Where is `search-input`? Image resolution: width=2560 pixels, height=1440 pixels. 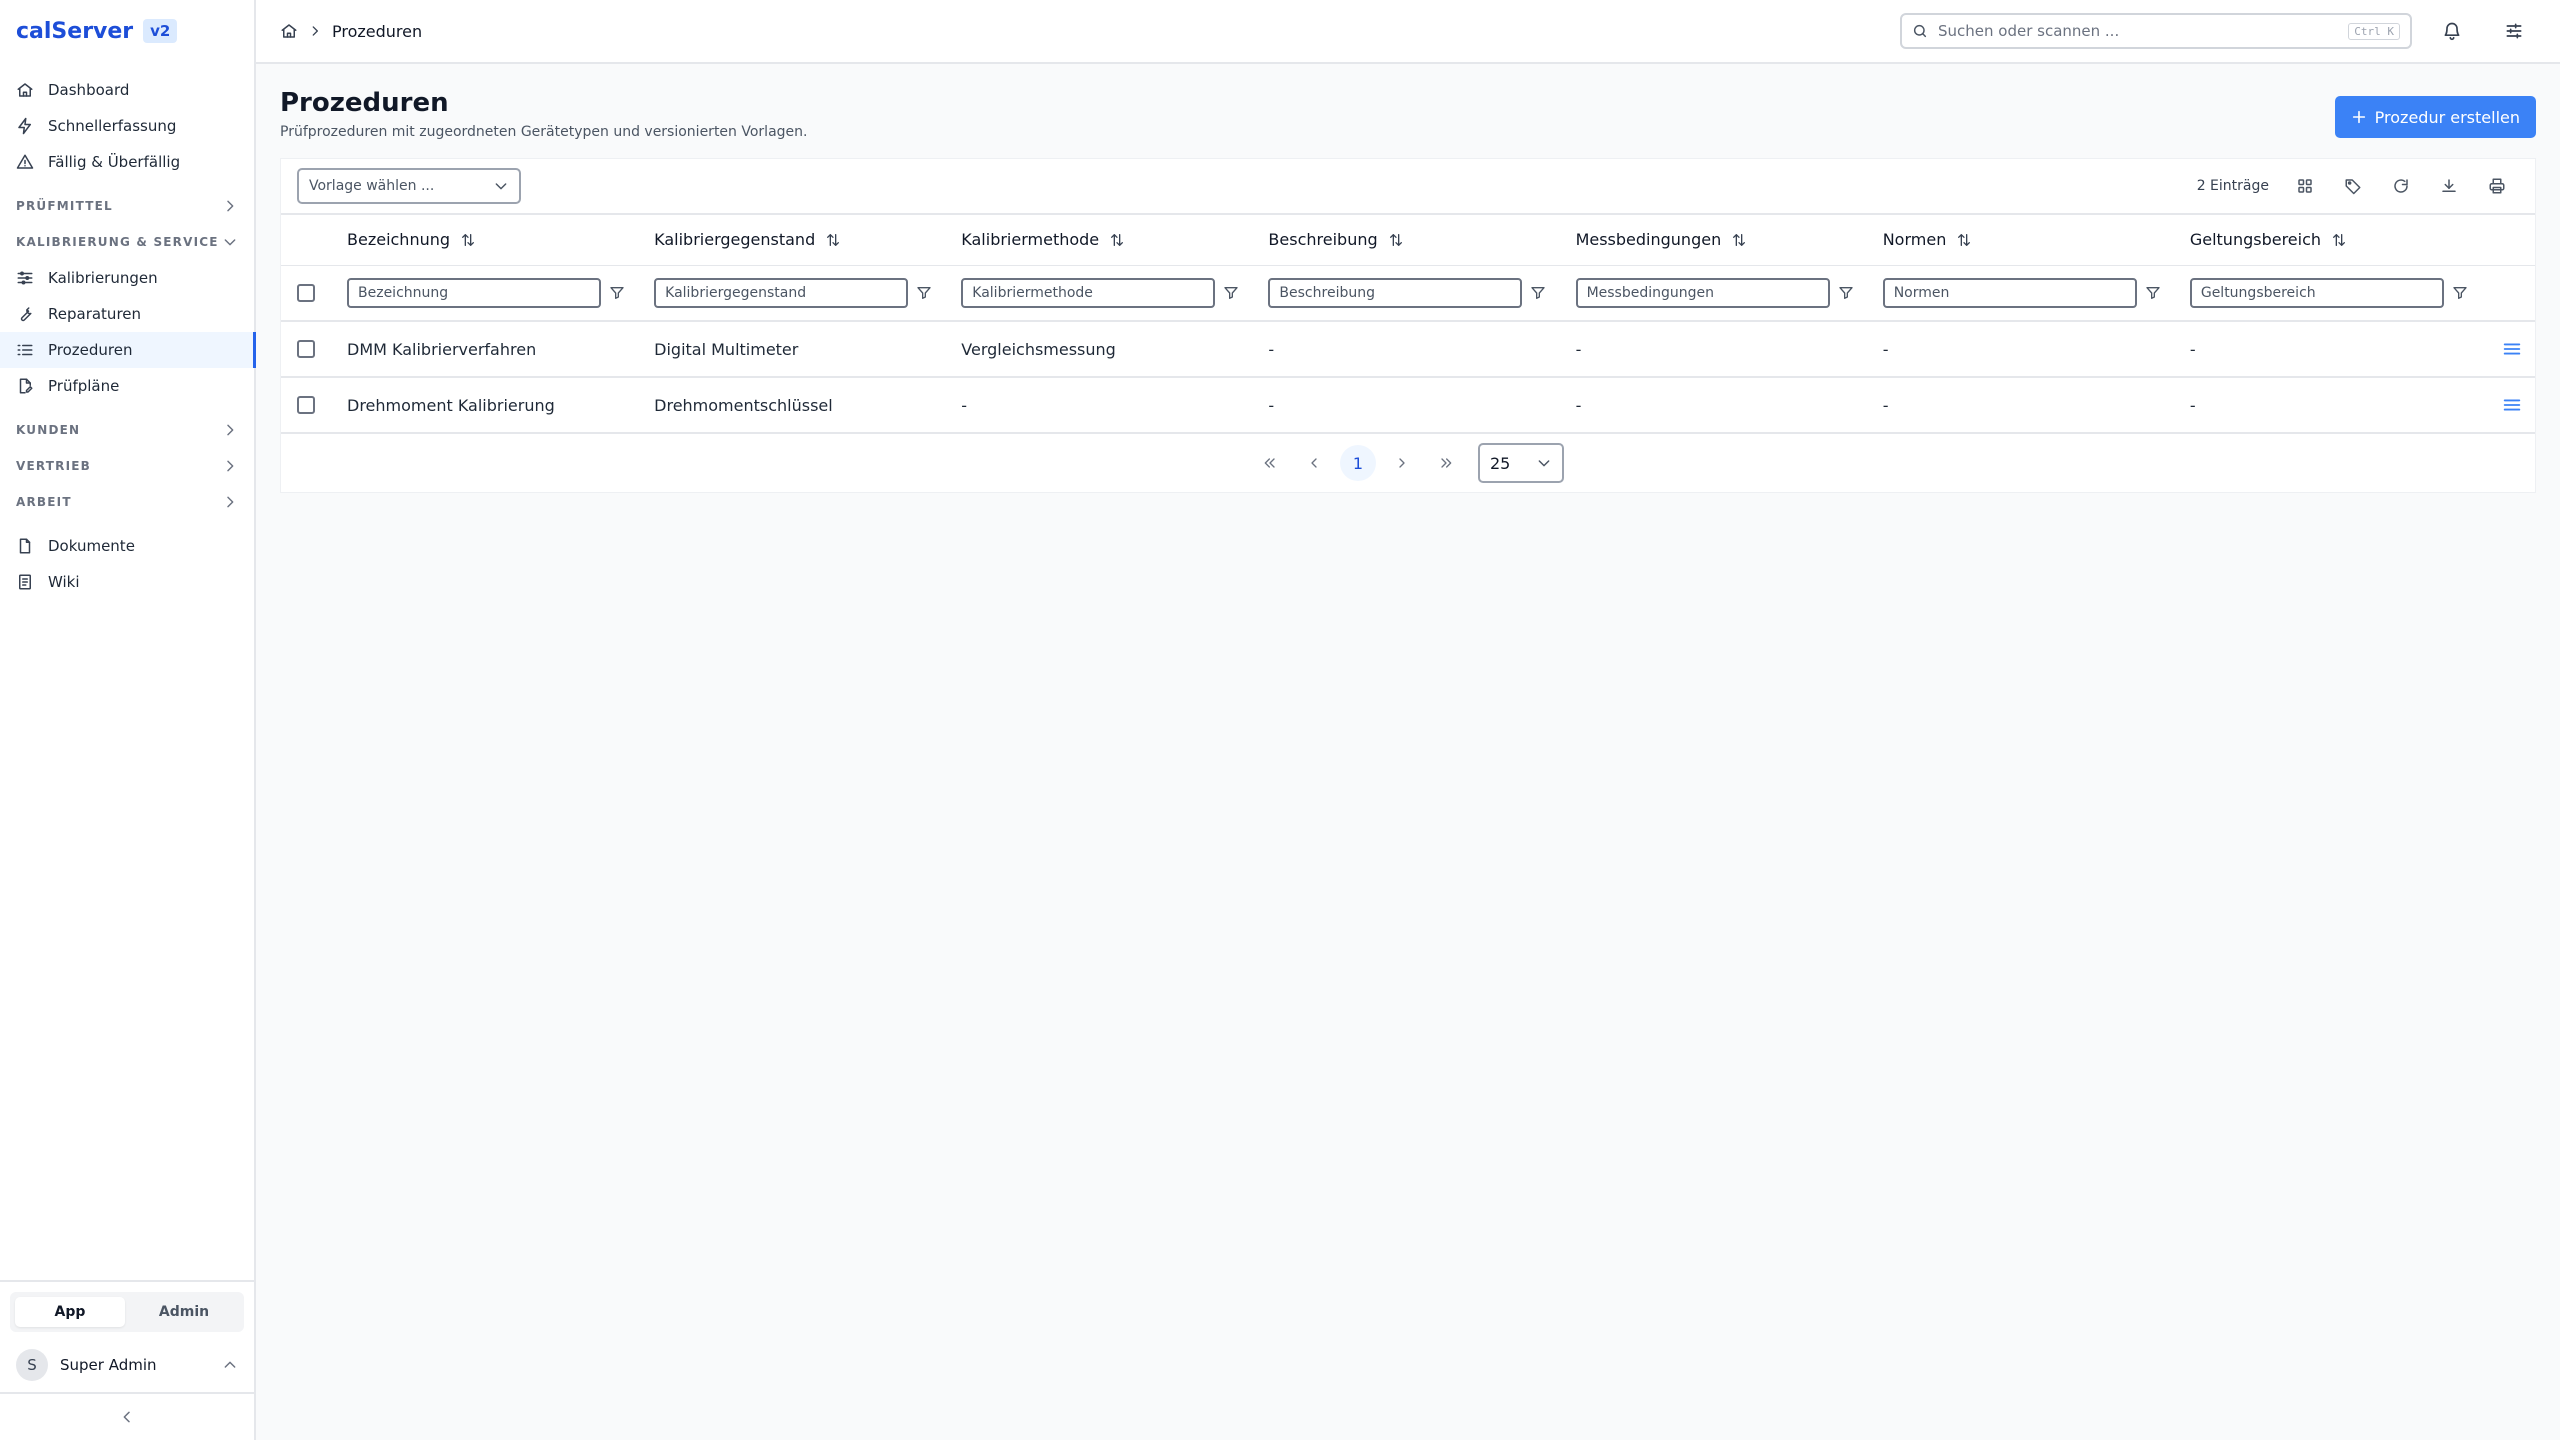
search-input is located at coordinates (2138, 31).